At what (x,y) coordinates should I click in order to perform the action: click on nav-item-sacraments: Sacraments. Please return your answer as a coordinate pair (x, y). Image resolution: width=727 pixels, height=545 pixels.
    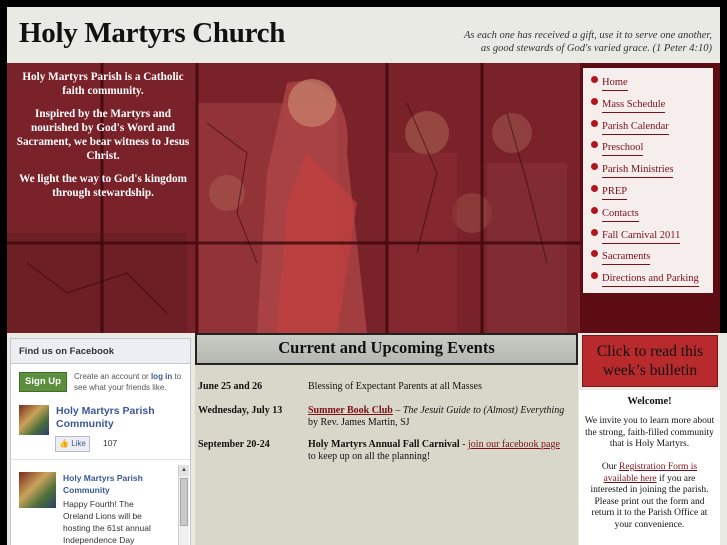
    Looking at the image, I should click on (650, 257).